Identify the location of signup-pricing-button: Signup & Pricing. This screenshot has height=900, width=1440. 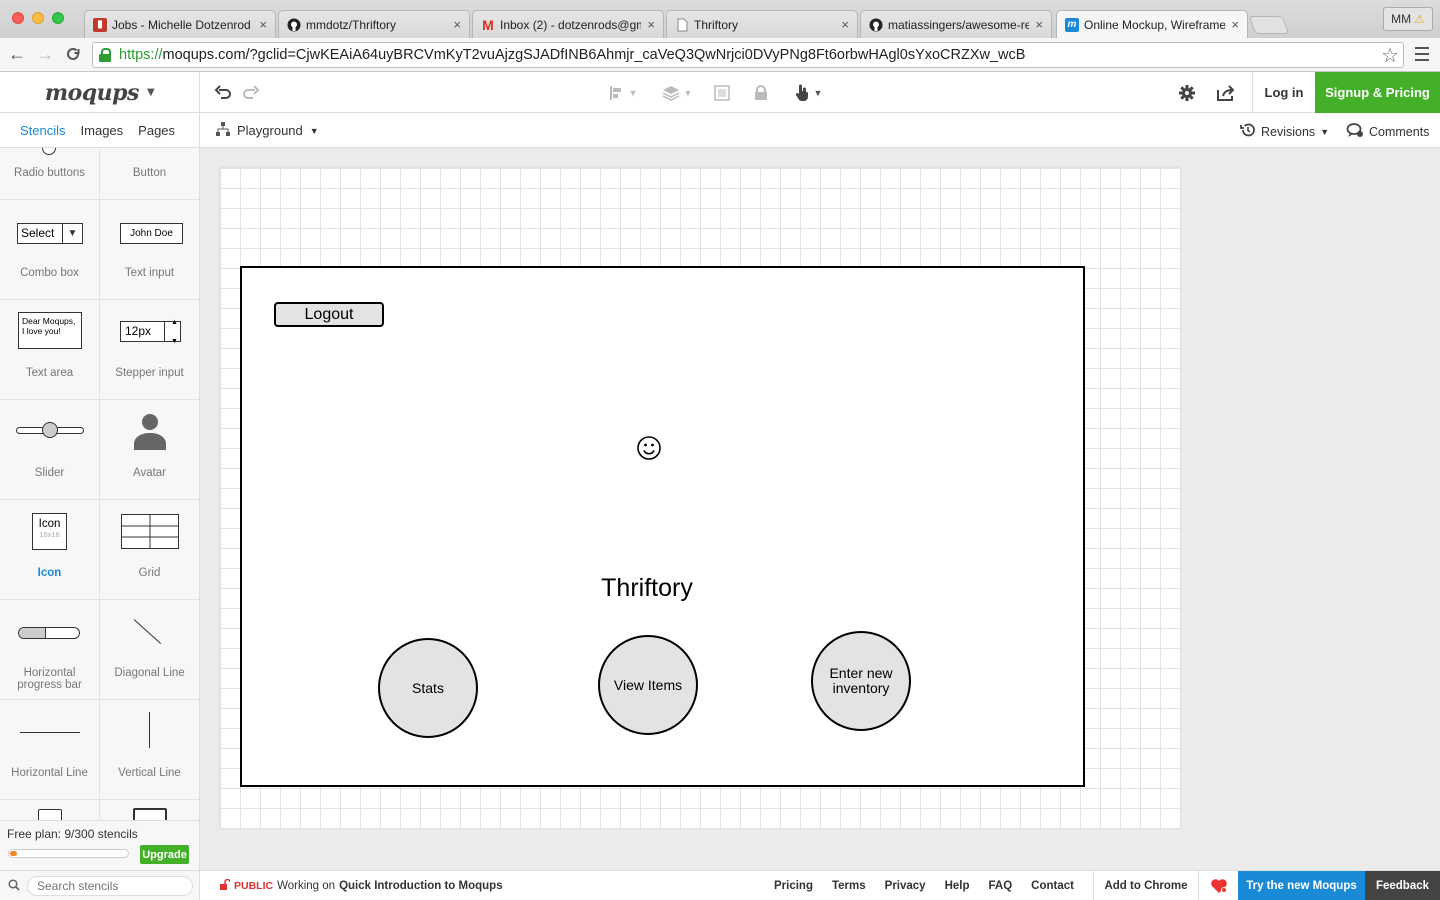
(1377, 92).